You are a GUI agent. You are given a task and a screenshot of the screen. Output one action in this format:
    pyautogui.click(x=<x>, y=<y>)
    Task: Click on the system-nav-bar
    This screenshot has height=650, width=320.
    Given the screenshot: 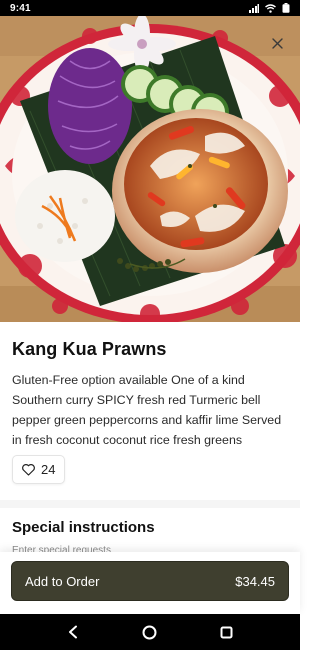 What is the action you would take?
    pyautogui.click(x=150, y=632)
    